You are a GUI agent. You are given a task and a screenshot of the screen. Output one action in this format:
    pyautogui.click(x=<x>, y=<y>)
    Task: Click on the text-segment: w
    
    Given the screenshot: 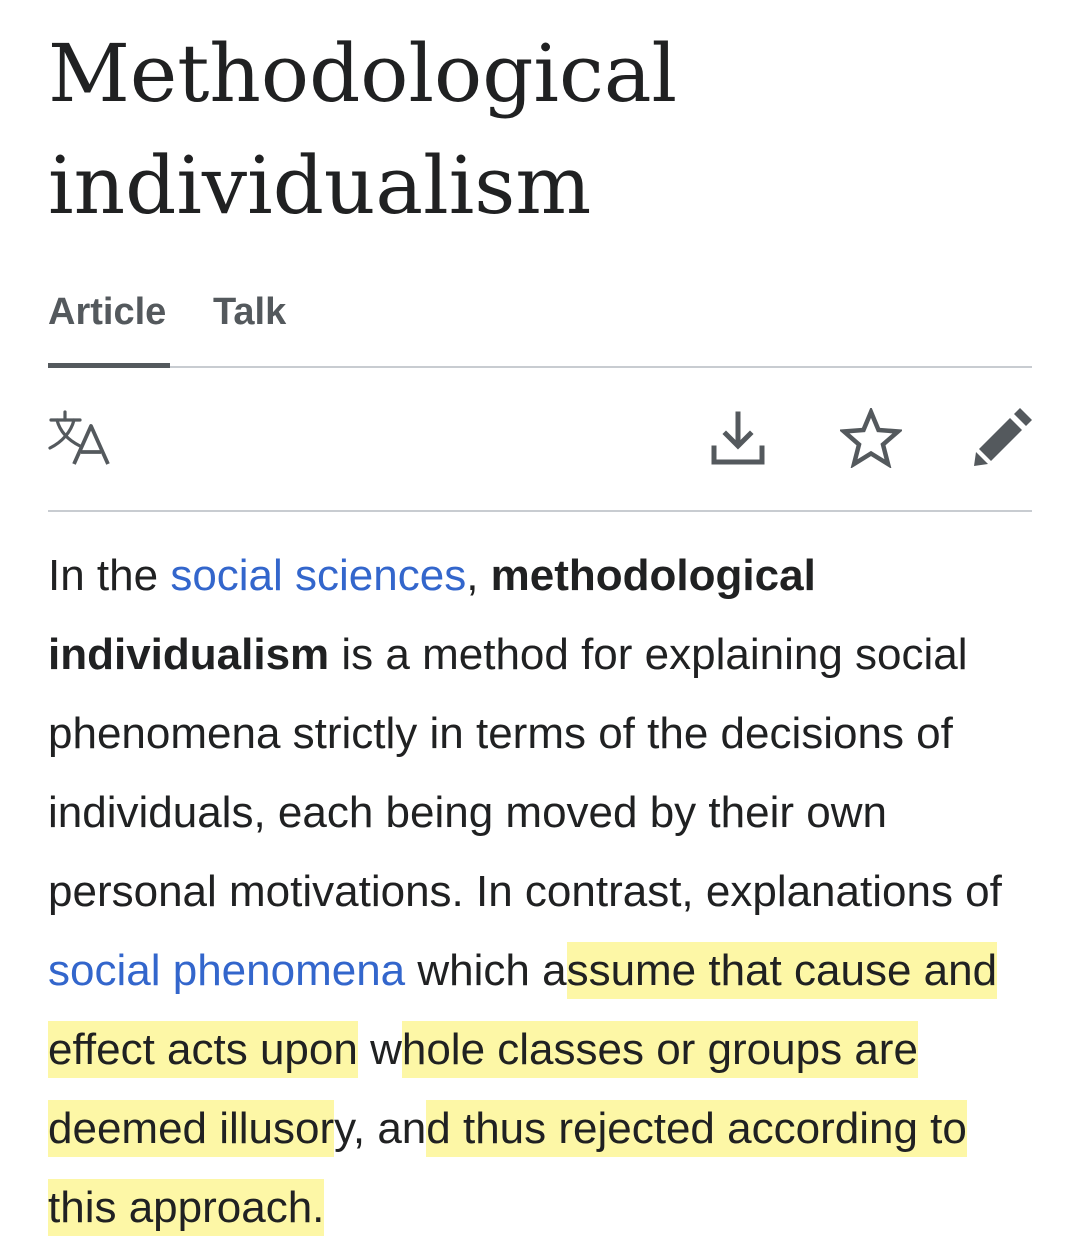 What is the action you would take?
    pyautogui.click(x=379, y=1049)
    